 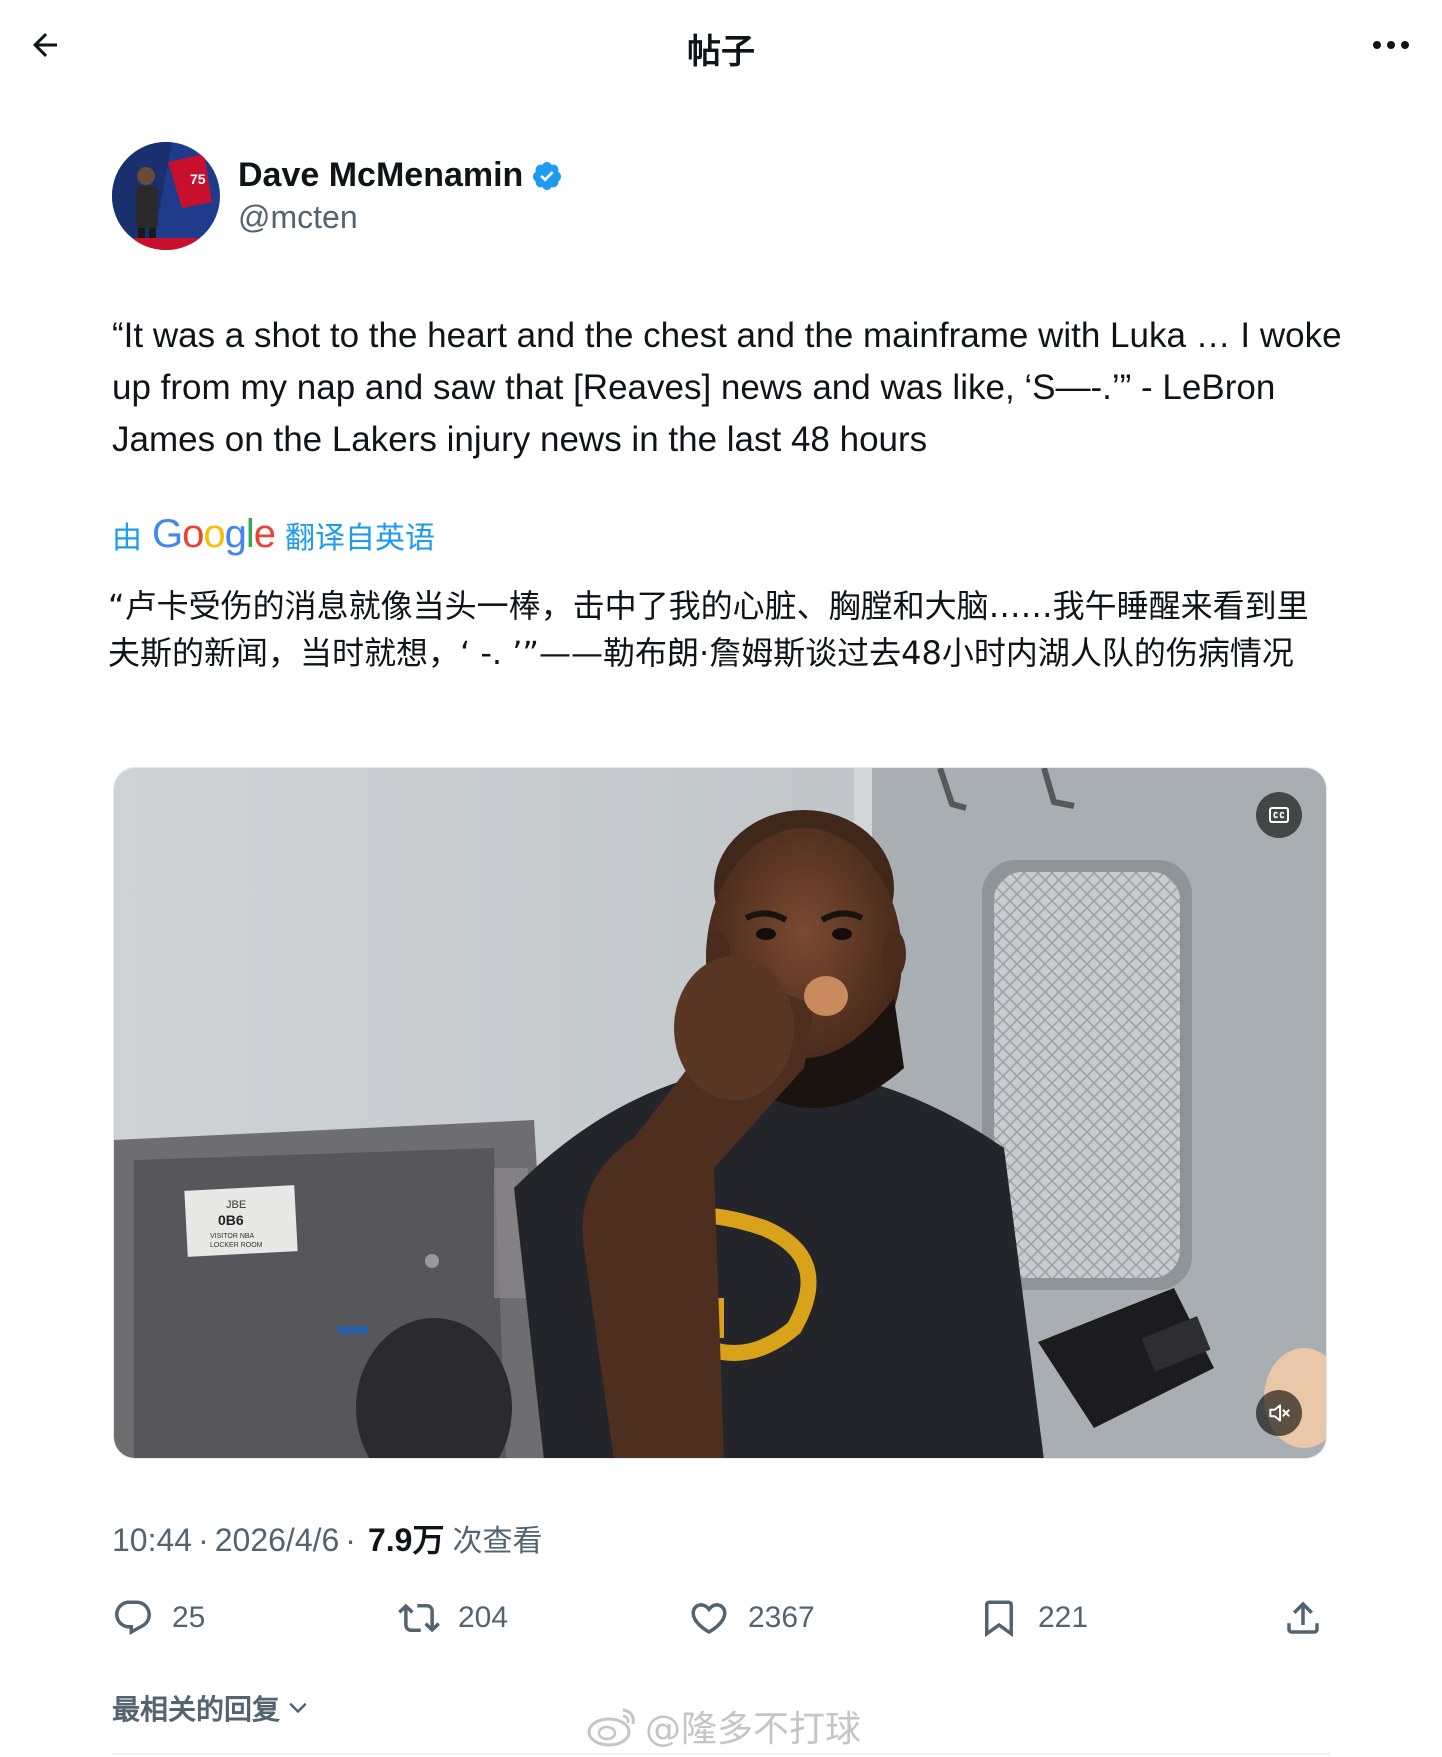 What do you see at coordinates (337, 196) in the screenshot?
I see `tweet-author: 75 Dave McMenamin @mcten` at bounding box center [337, 196].